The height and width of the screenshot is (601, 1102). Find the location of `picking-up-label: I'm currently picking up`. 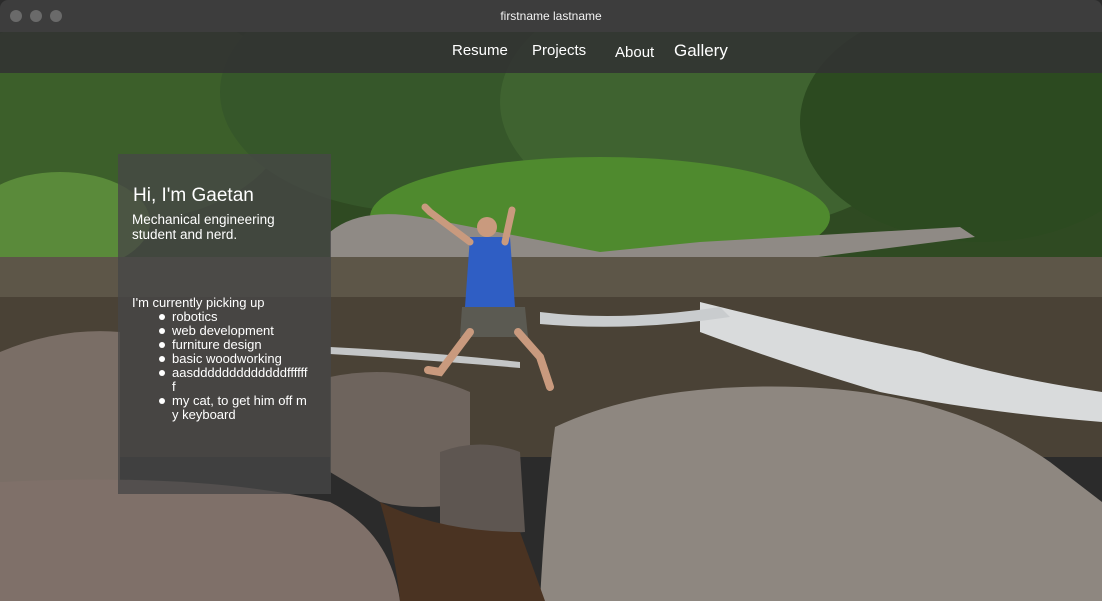

picking-up-label: I'm currently picking up is located at coordinates (198, 302).